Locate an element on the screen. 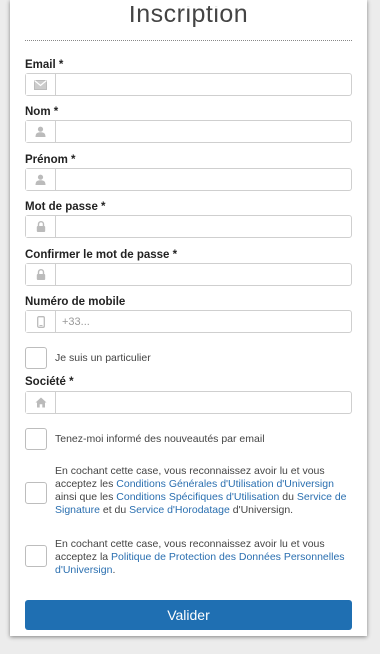 The height and width of the screenshot is (654, 380). password-field is located at coordinates (203, 226).